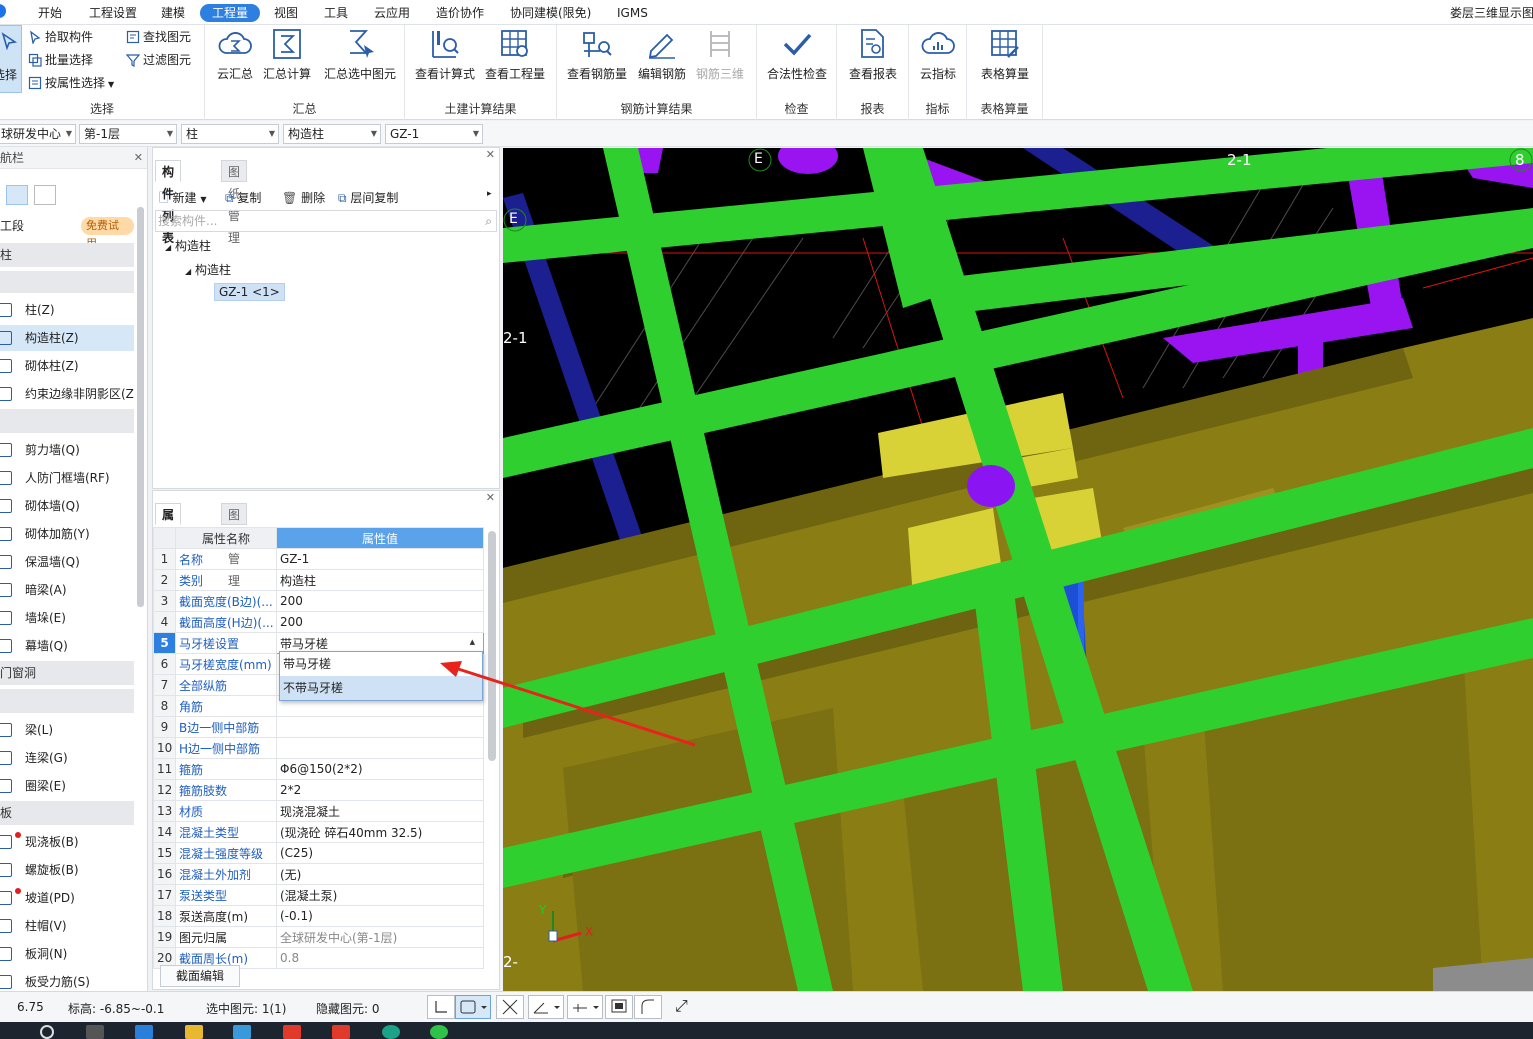  What do you see at coordinates (67, 590) in the screenshot?
I see `nav-item: 暗梁(A)` at bounding box center [67, 590].